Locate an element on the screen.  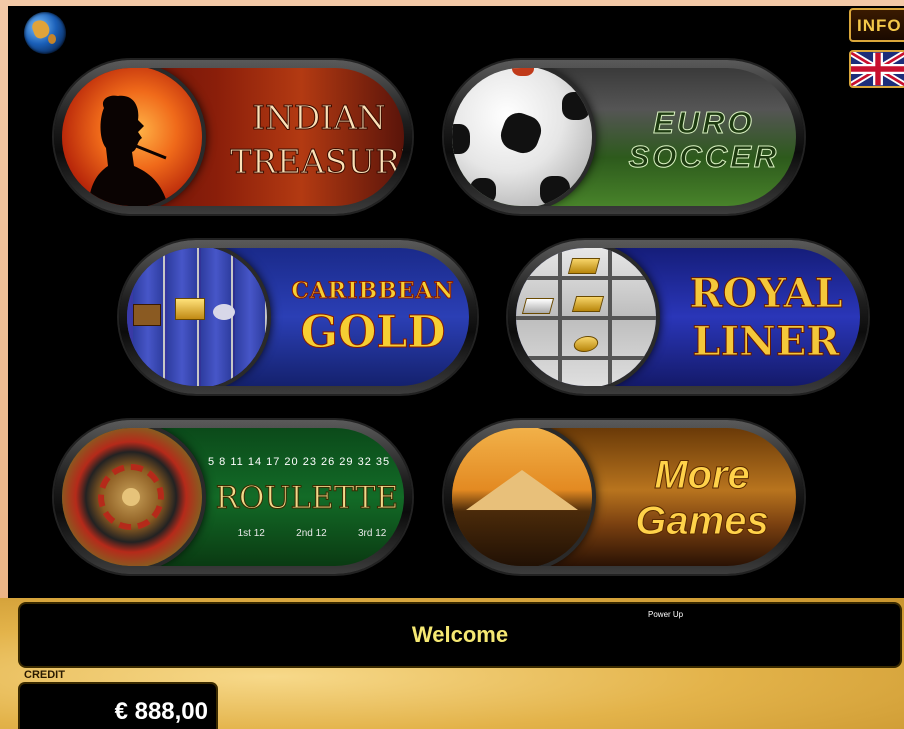
tile-background: INDIAN TREASURE is located at coordinates (233, 137).